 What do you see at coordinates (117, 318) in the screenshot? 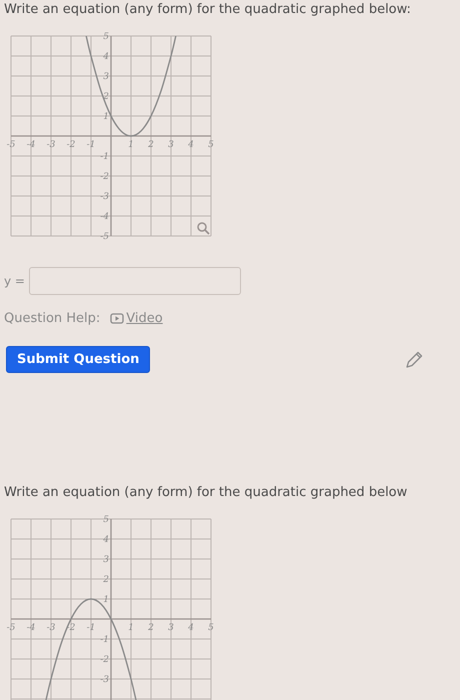
I see `video-icon` at bounding box center [117, 318].